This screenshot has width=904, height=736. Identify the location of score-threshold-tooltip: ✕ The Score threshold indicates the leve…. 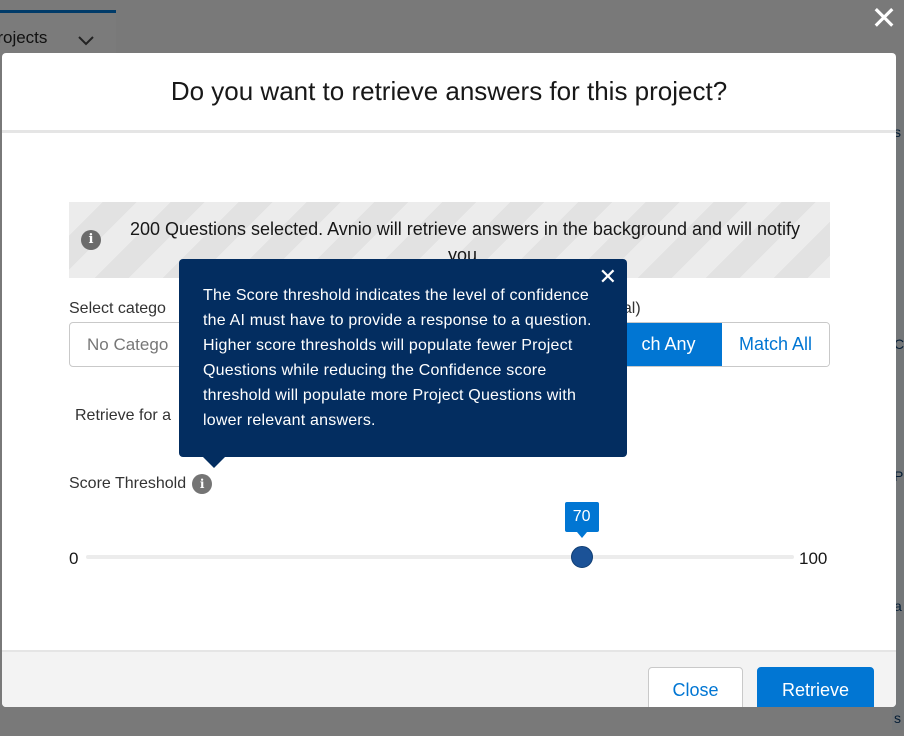
(403, 363).